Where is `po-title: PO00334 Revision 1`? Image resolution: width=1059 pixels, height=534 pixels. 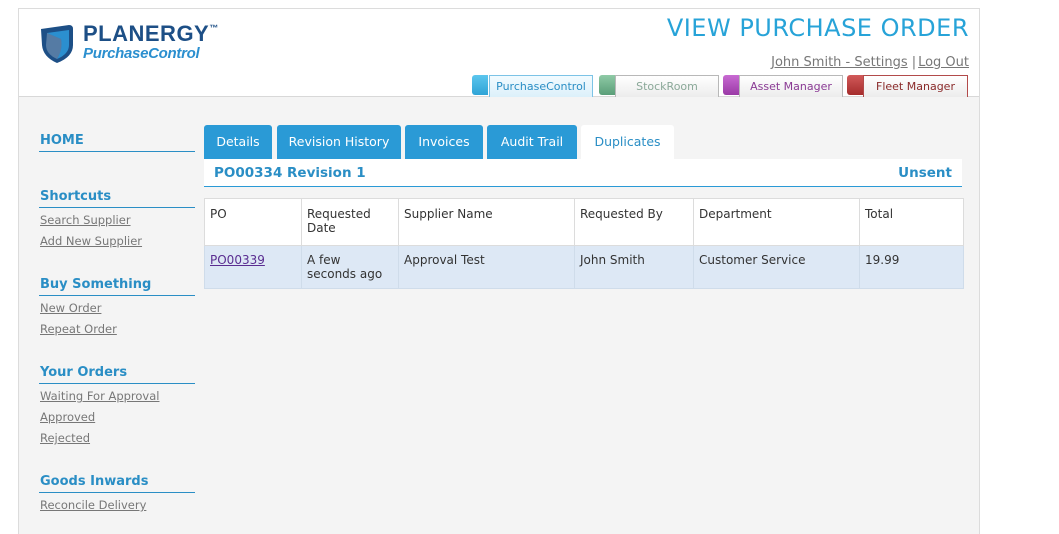 po-title: PO00334 Revision 1 is located at coordinates (290, 173).